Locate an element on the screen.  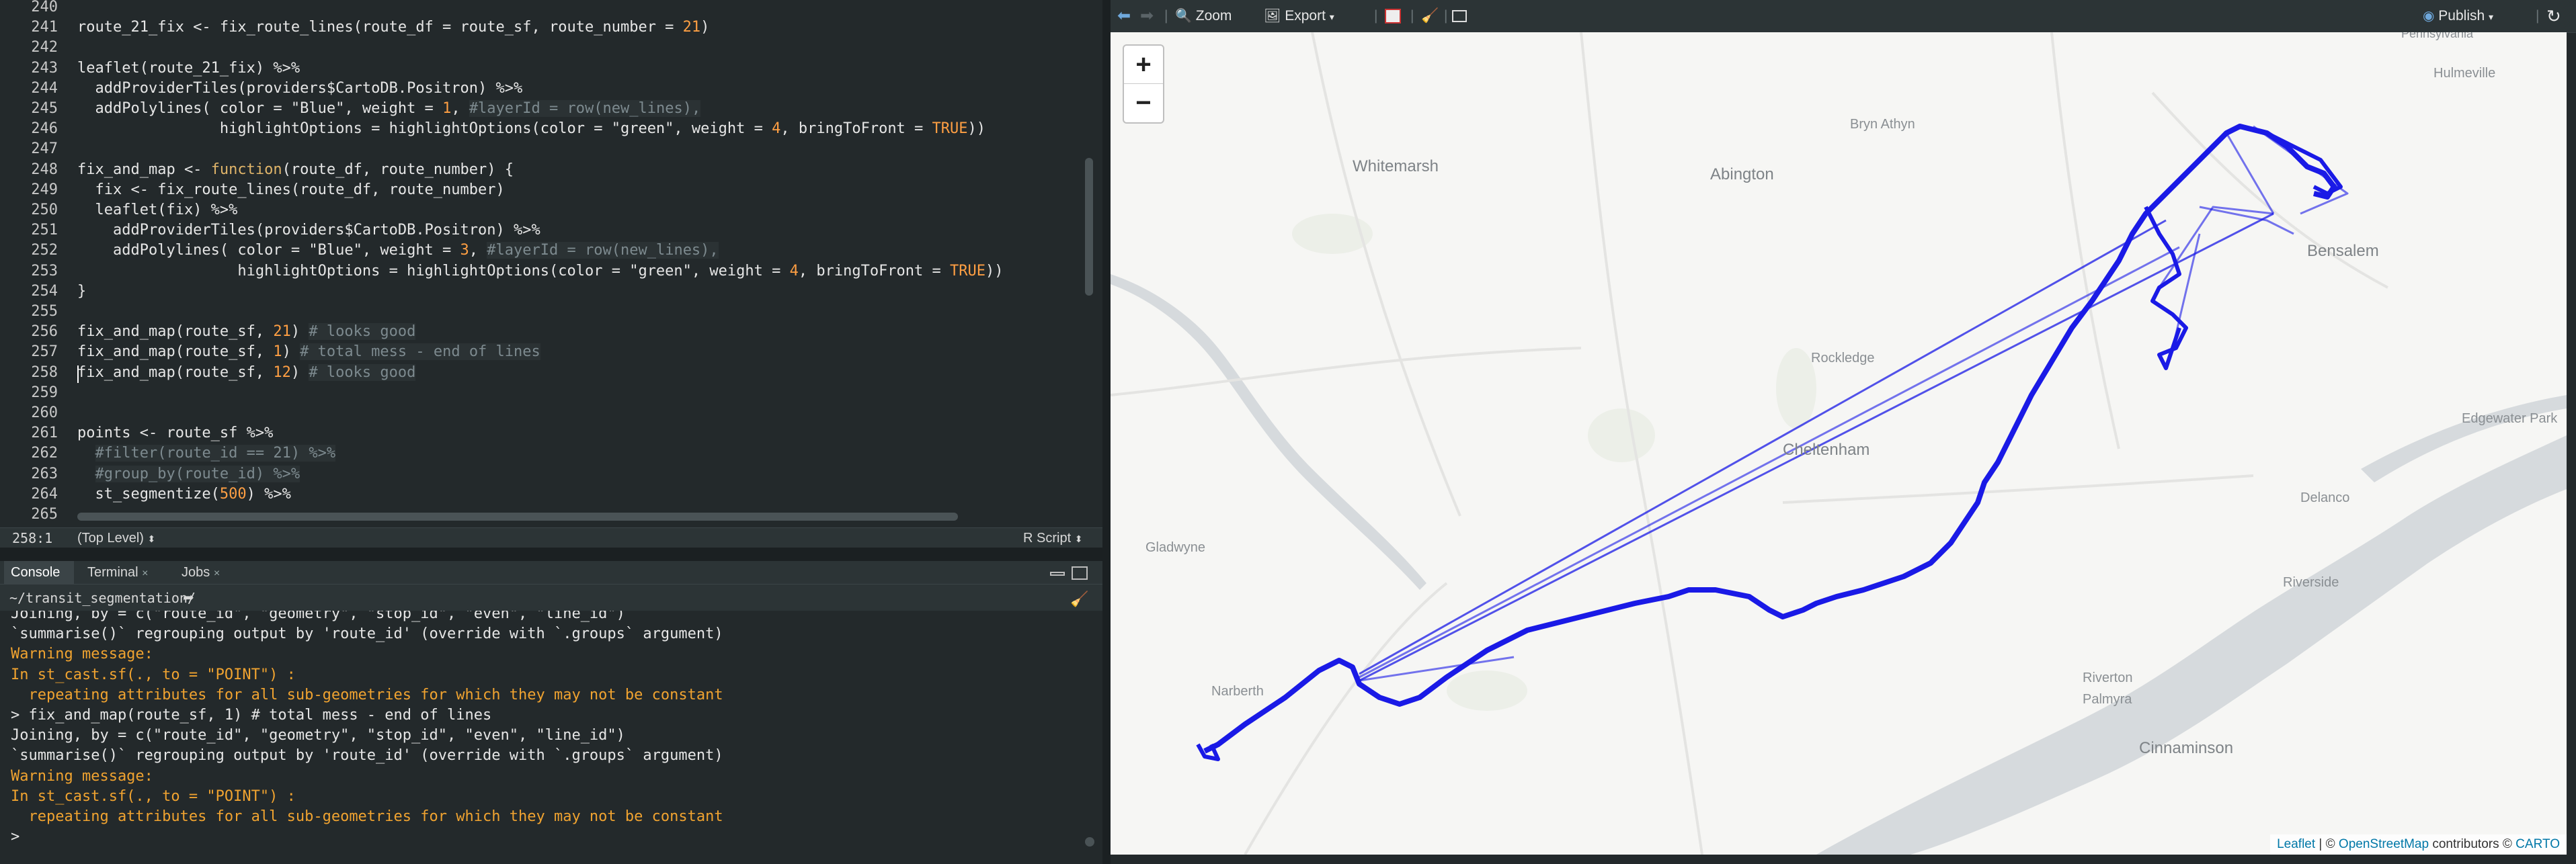
place-label: Palmyra is located at coordinates (2107, 699).